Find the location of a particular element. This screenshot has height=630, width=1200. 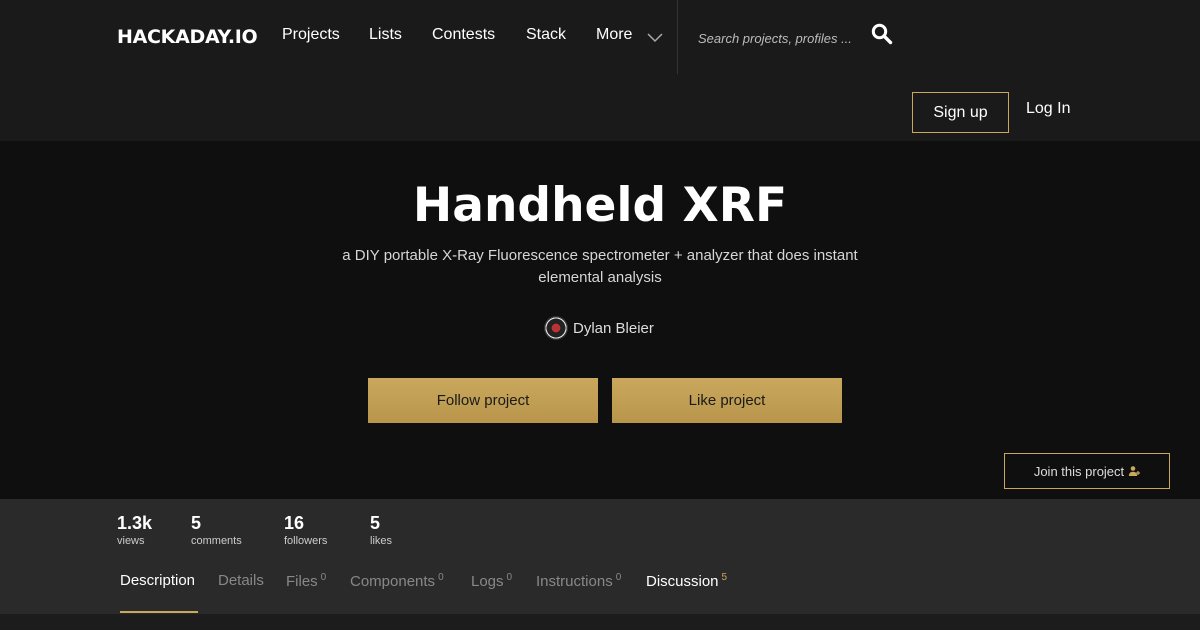

content-area is located at coordinates (600, 622).